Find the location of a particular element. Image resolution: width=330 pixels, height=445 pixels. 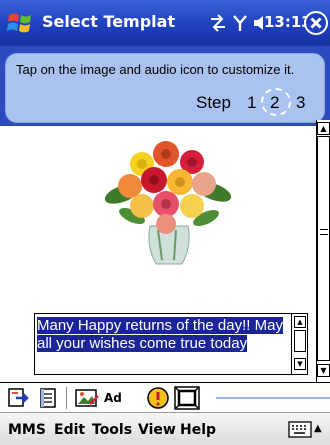

message-scroll-up-button: ▲ is located at coordinates (300, 322).